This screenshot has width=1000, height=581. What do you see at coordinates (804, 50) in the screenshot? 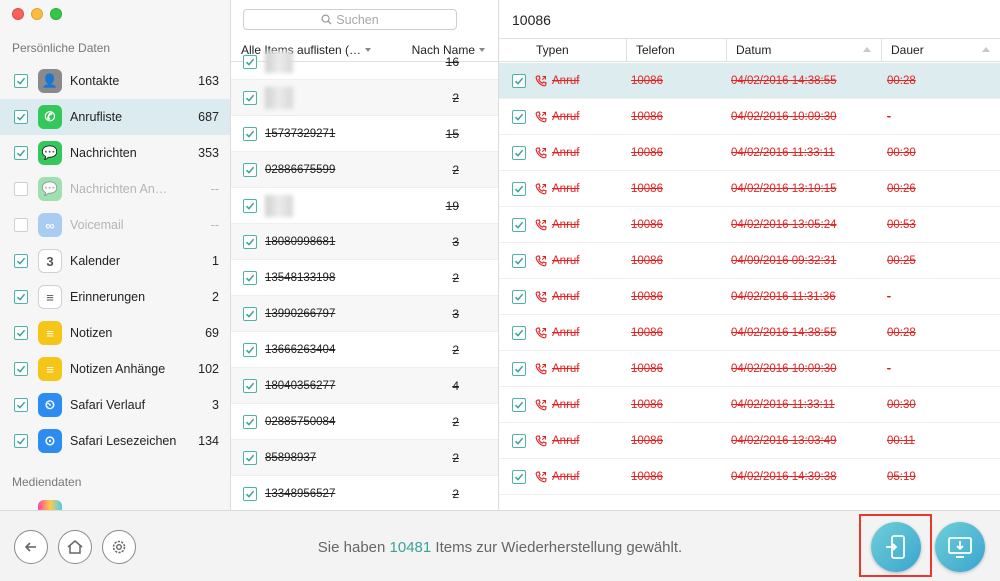
I see `column-date: Datum` at bounding box center [804, 50].